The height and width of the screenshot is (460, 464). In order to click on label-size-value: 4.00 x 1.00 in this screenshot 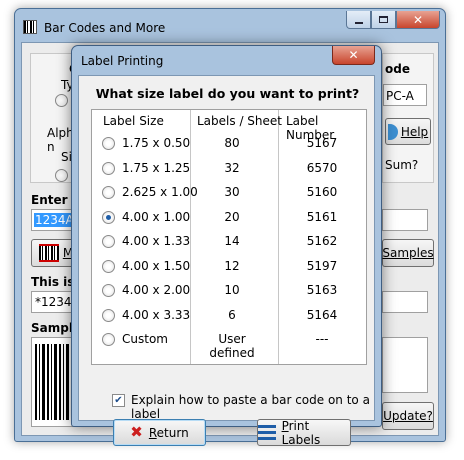, I will do `click(156, 216)`.